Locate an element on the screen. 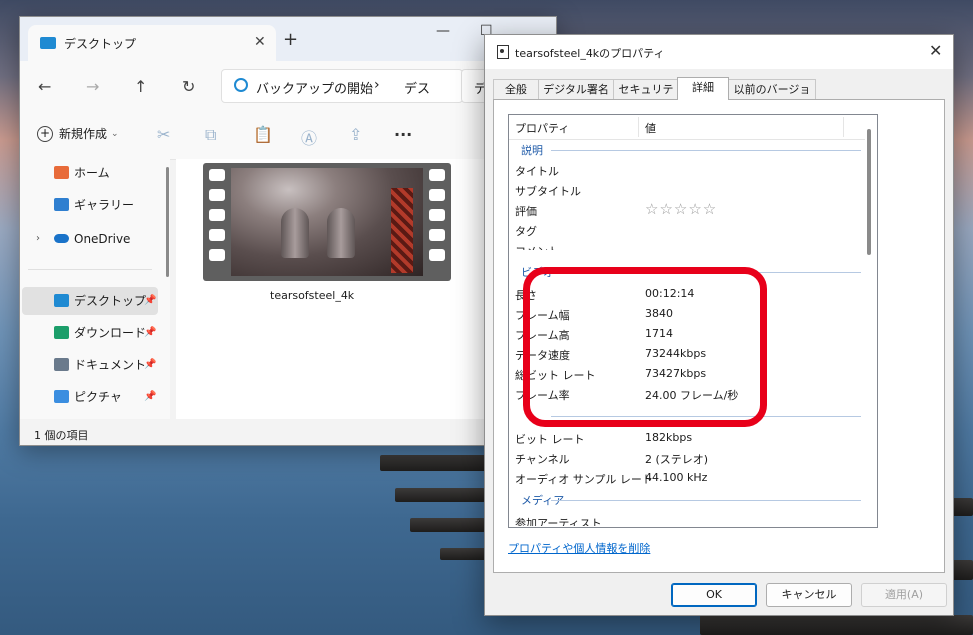 The width and height of the screenshot is (973, 635). sidebar-item-documents: ドキュメント 📌 is located at coordinates (90, 365).